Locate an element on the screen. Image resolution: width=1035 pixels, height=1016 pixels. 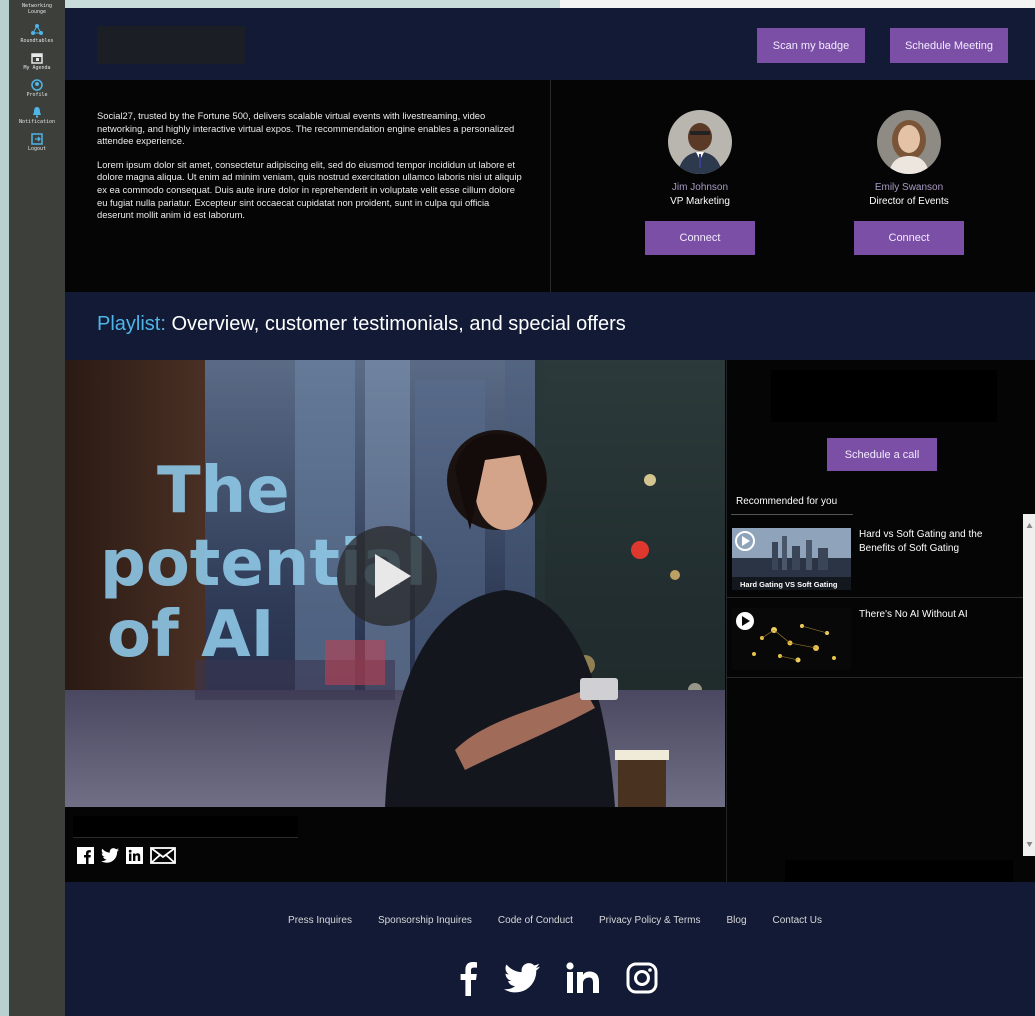
video-thumbnail: Hard Gating VS Soft Gating is located at coordinates (791, 559).